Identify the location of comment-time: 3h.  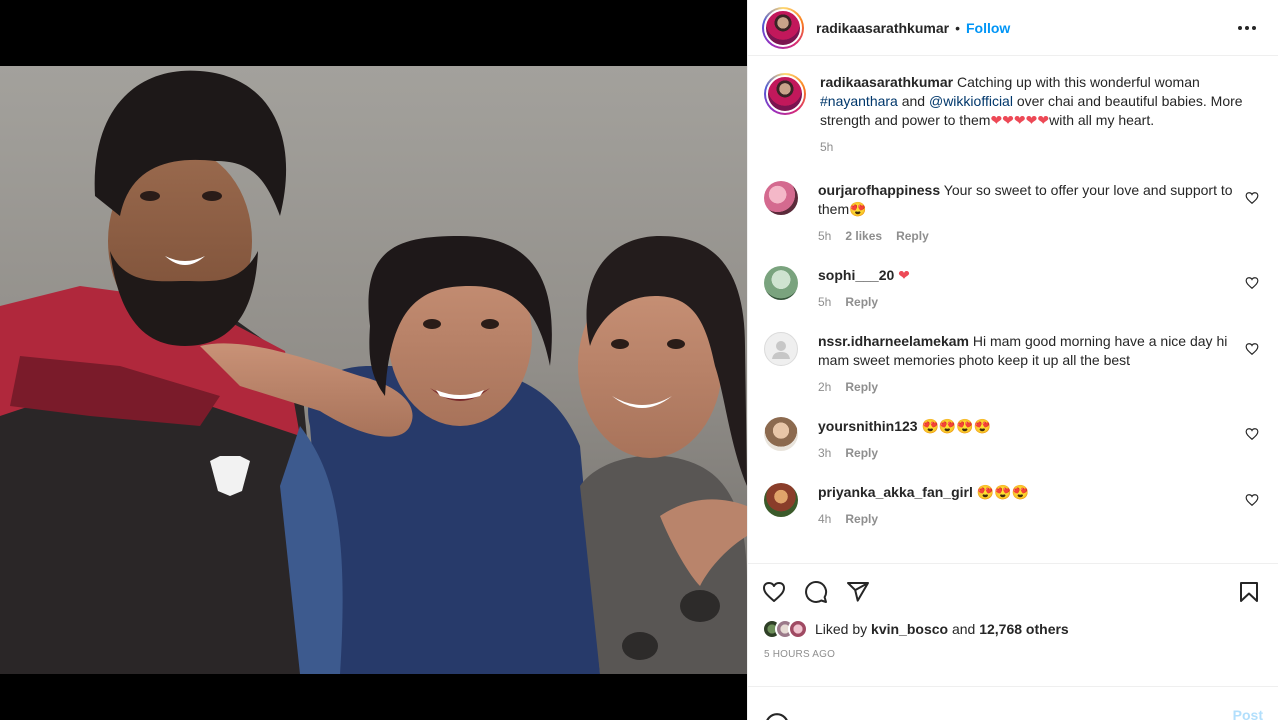
(825, 453).